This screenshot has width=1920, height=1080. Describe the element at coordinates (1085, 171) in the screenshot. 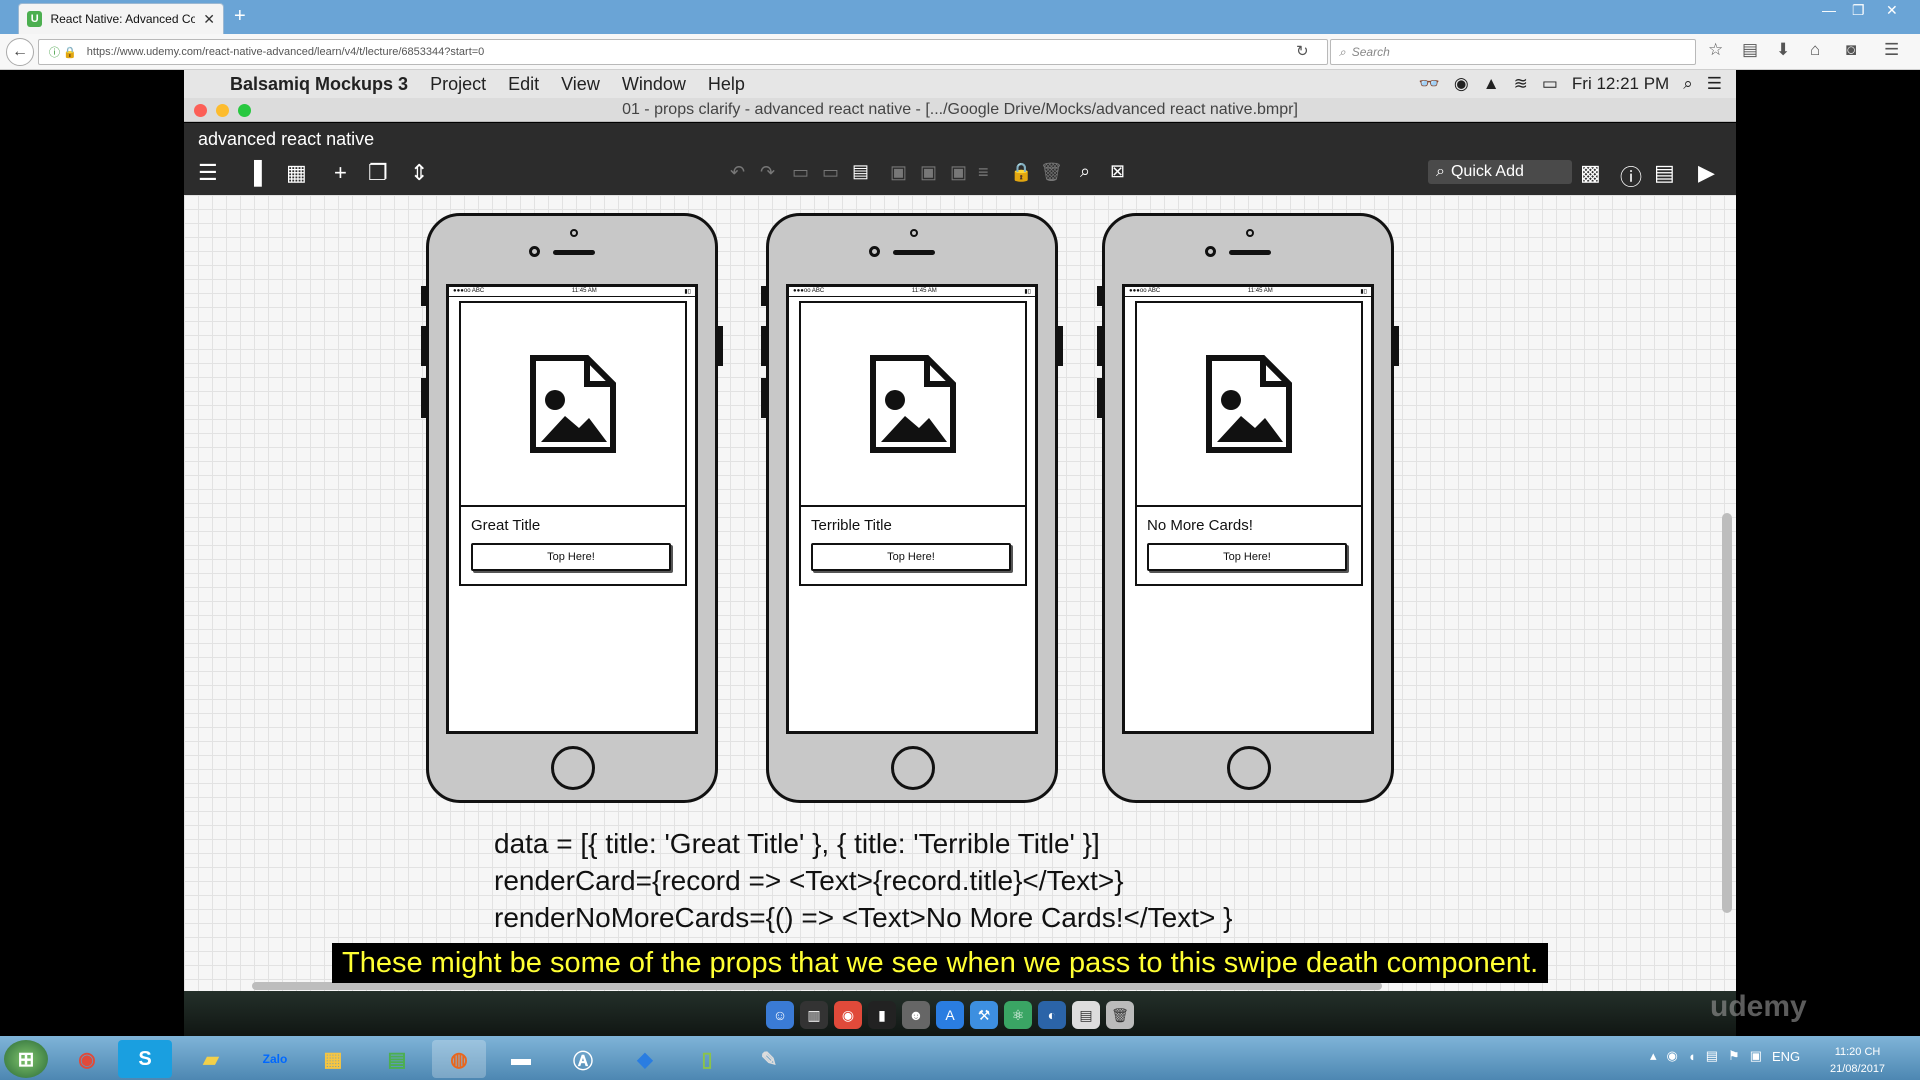

I see `find-icon: ⌕` at that location.